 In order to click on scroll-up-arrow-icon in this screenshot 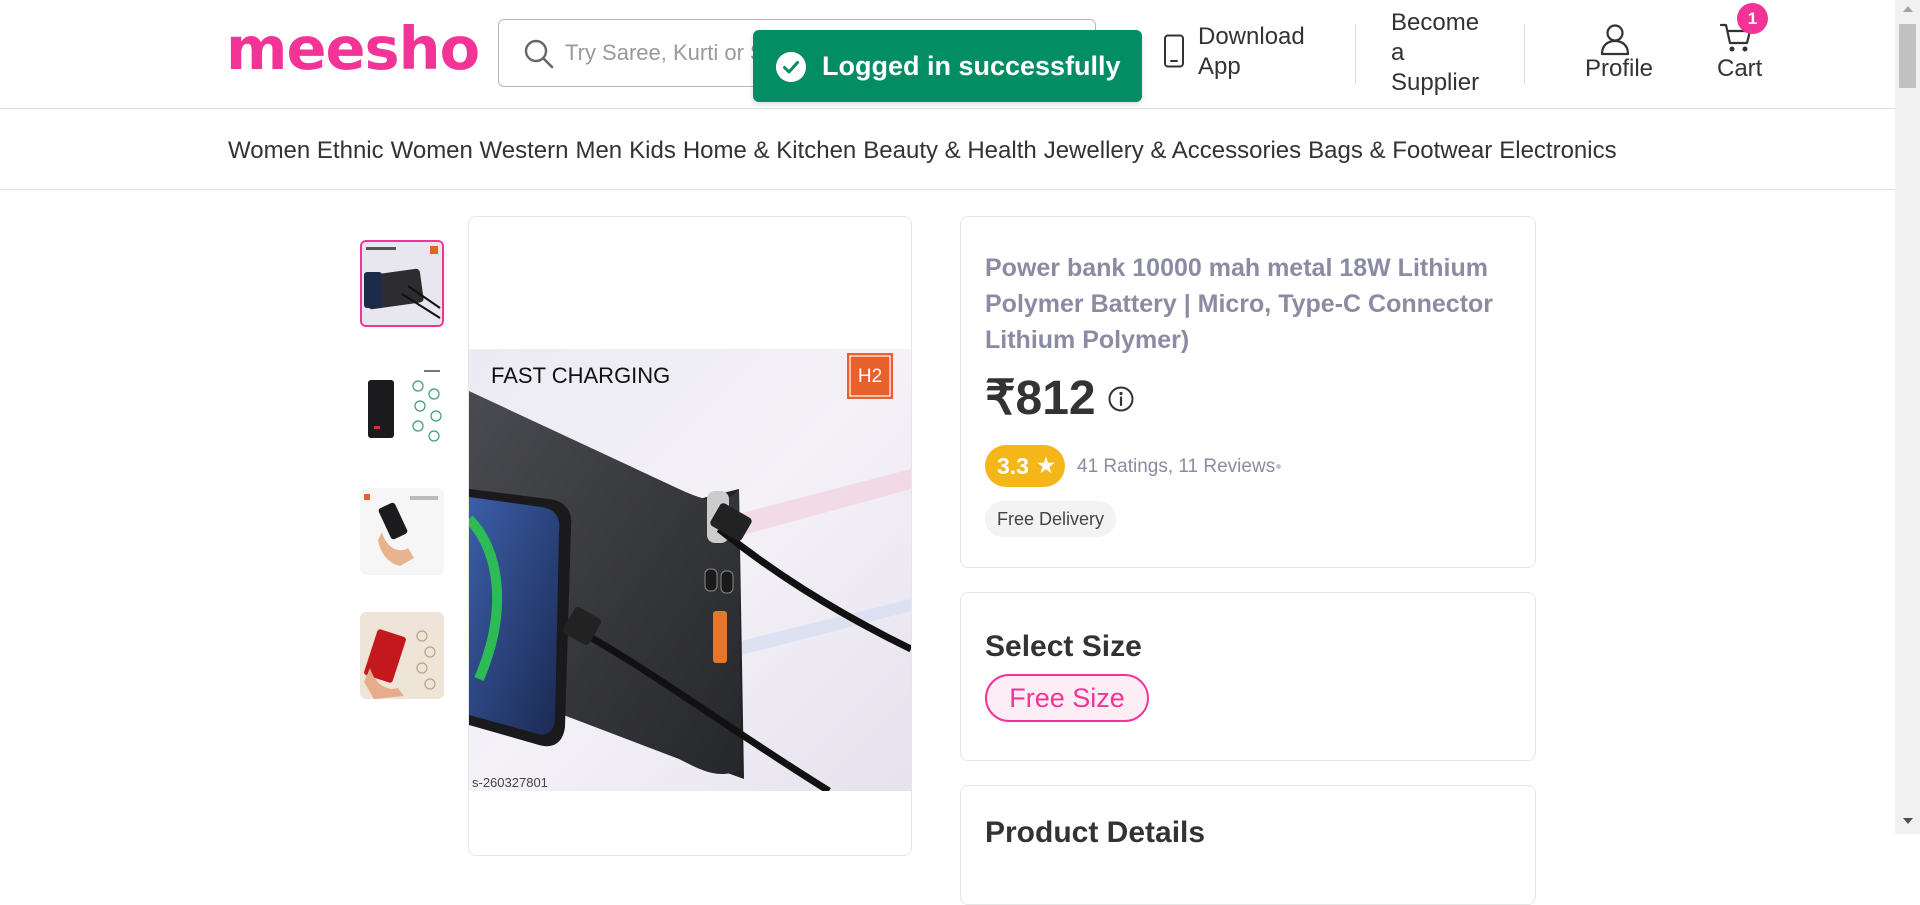, I will do `click(1908, 9)`.